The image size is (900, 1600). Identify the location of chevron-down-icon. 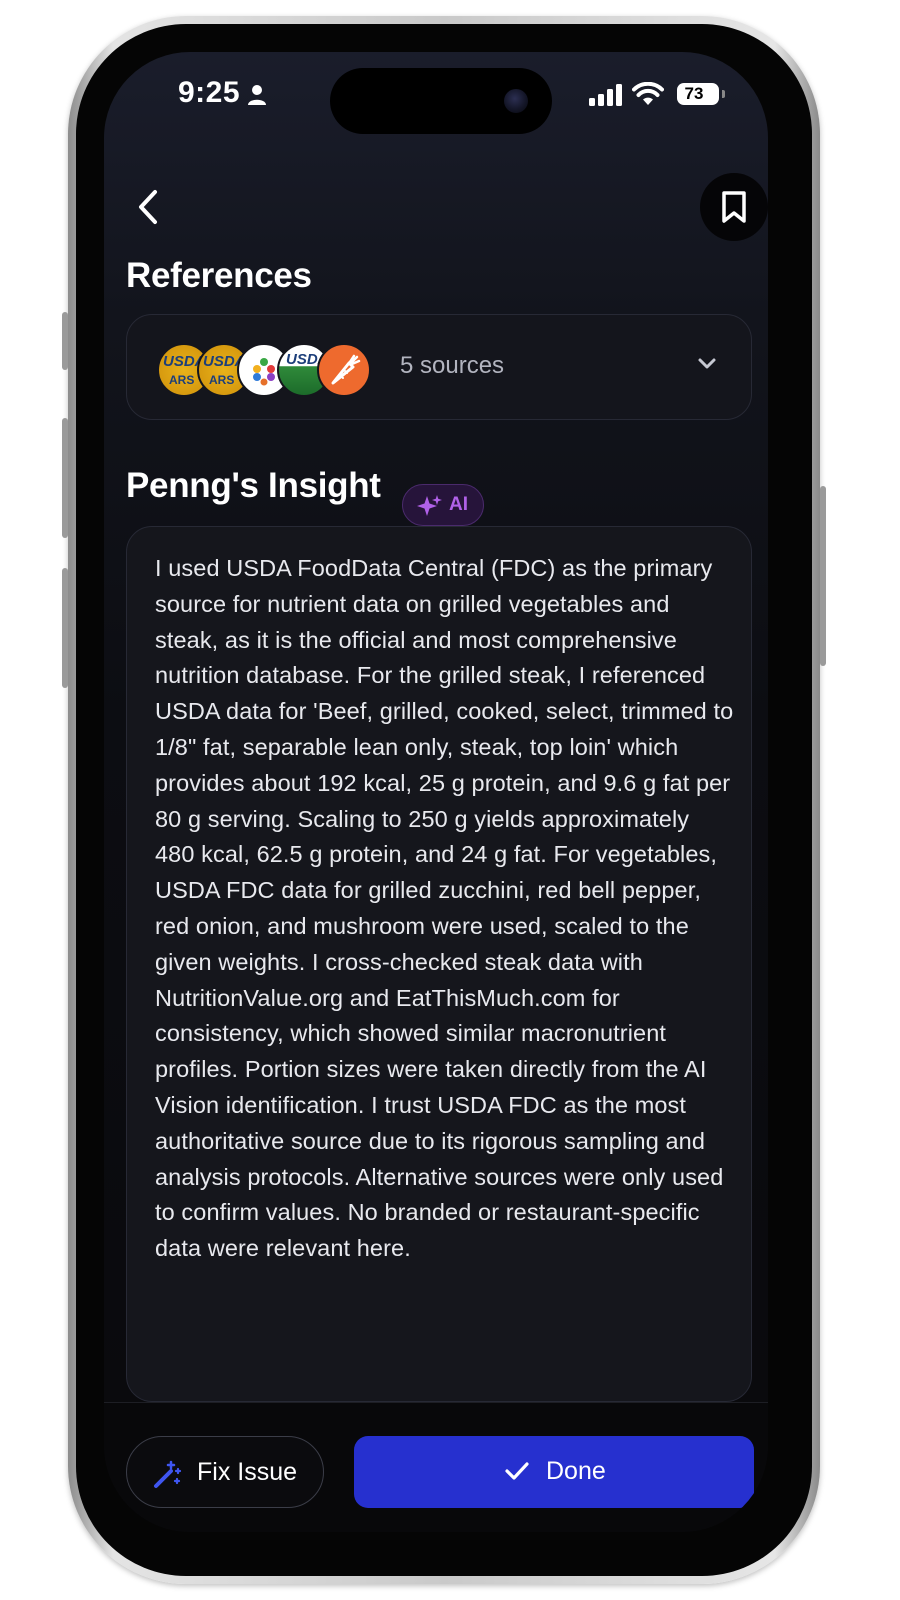
(707, 364).